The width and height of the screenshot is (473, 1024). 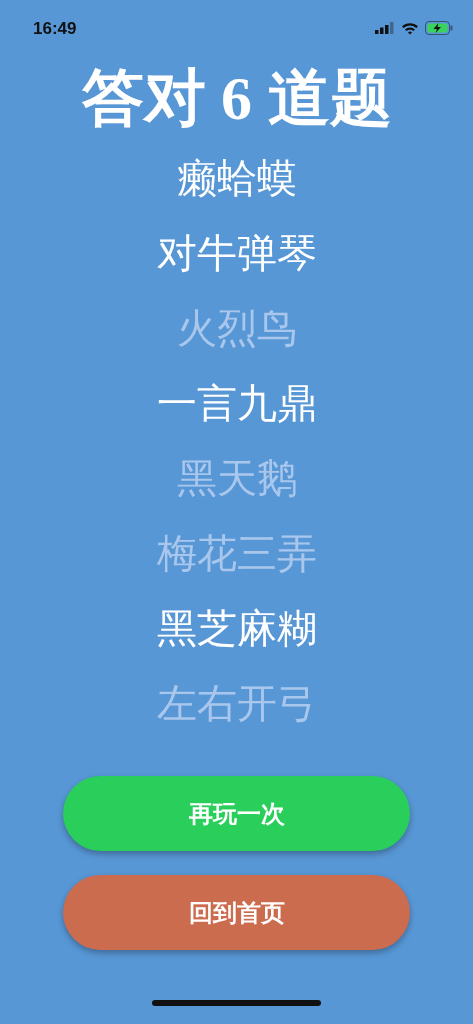 I want to click on play-again-button: 再玩一次, so click(x=236, y=813).